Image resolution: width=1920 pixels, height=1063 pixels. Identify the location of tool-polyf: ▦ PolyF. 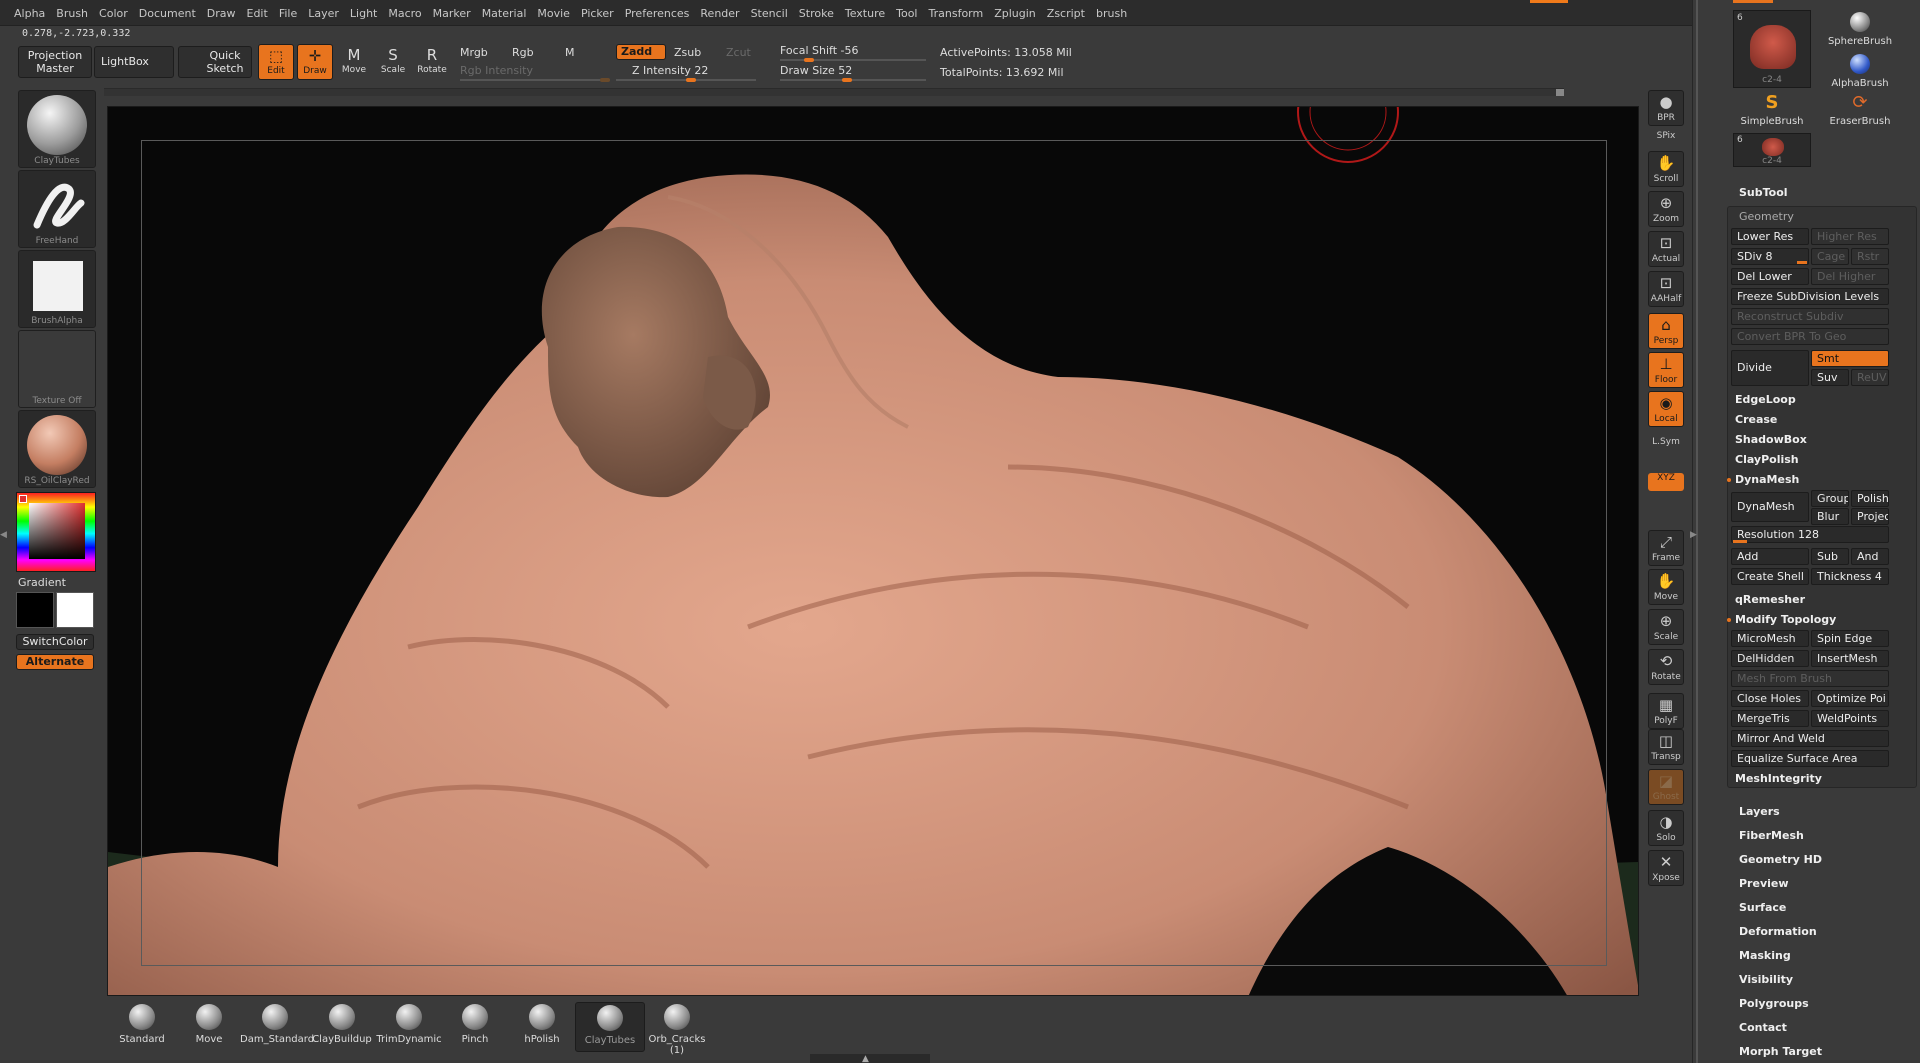
(1666, 711).